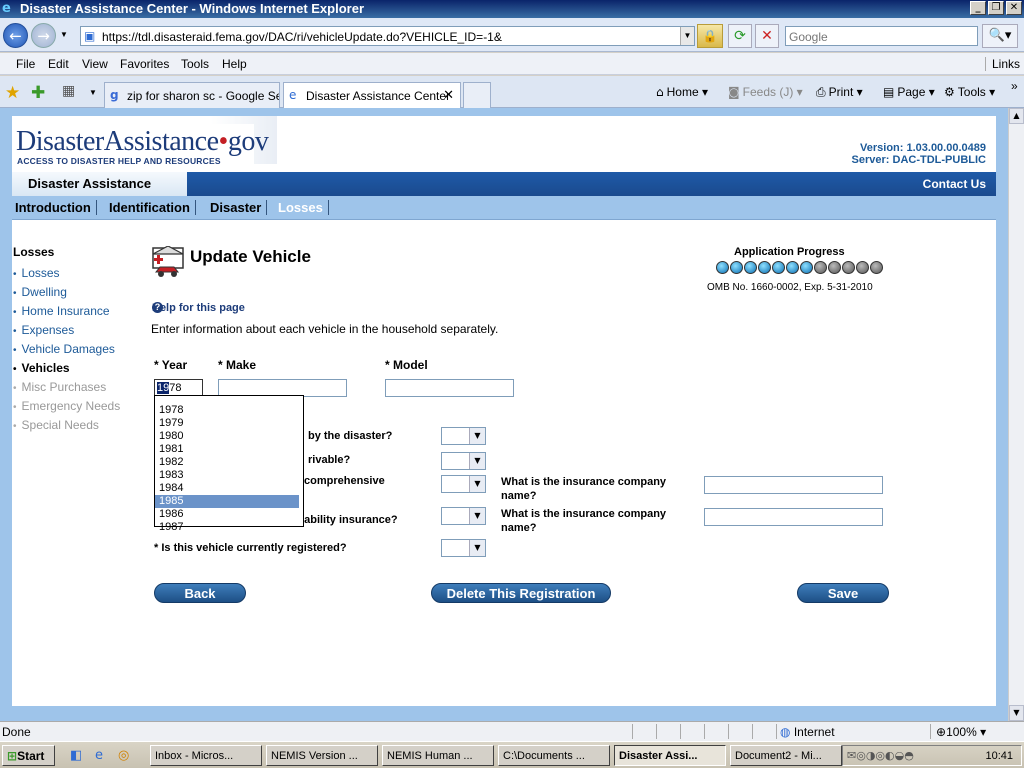  I want to click on nav-identification: Identification, so click(152, 207).